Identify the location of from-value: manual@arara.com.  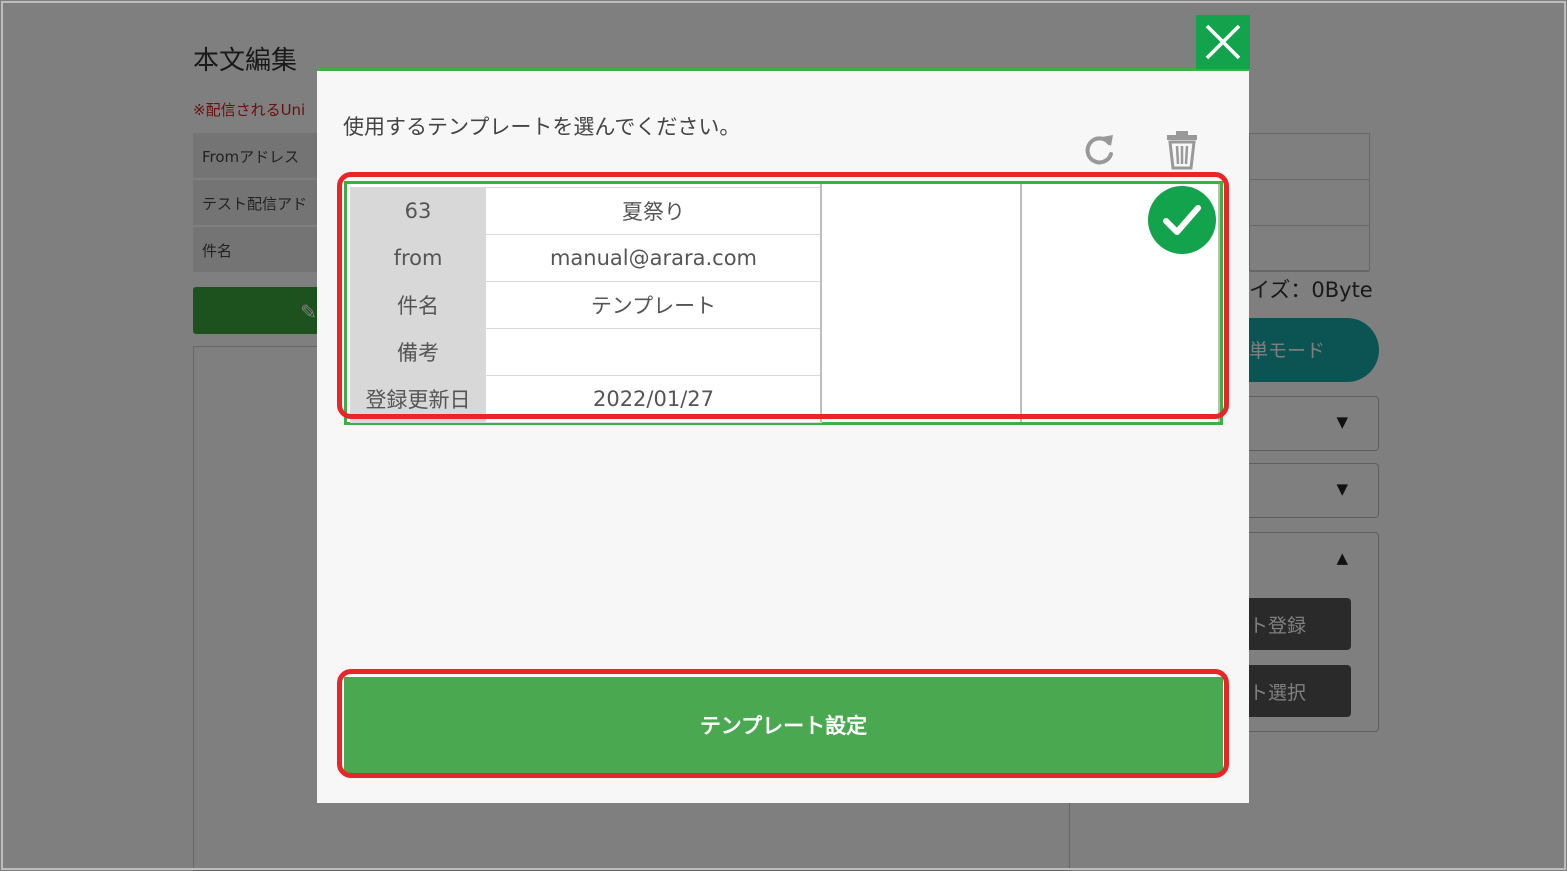
(653, 258).